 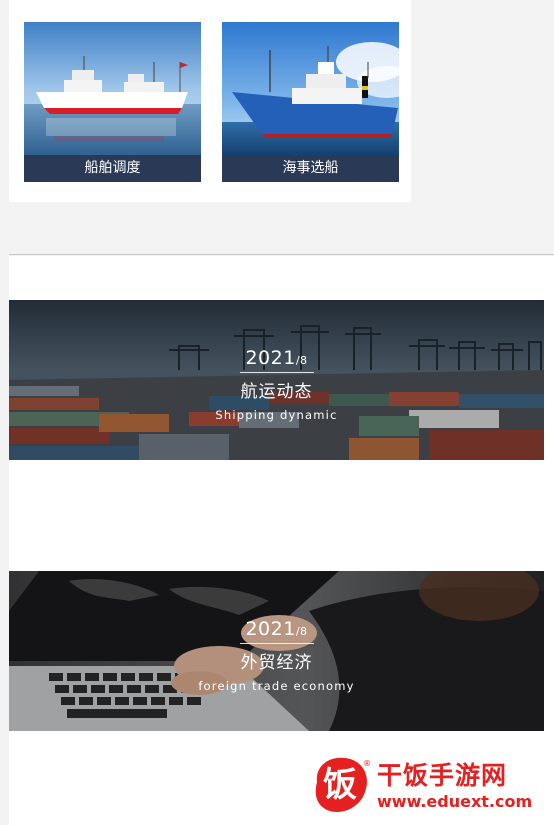 I want to click on ship-selection-image, so click(x=310, y=89).